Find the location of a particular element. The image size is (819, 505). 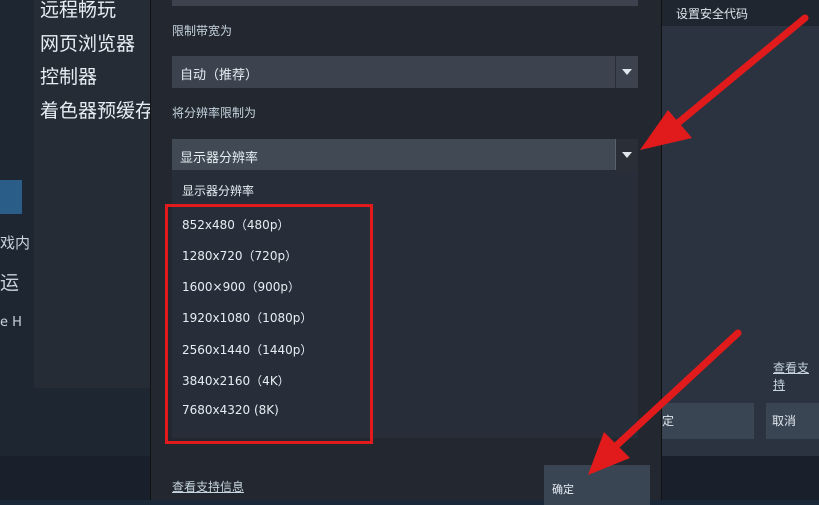

background-selected-strip is located at coordinates (11, 197).